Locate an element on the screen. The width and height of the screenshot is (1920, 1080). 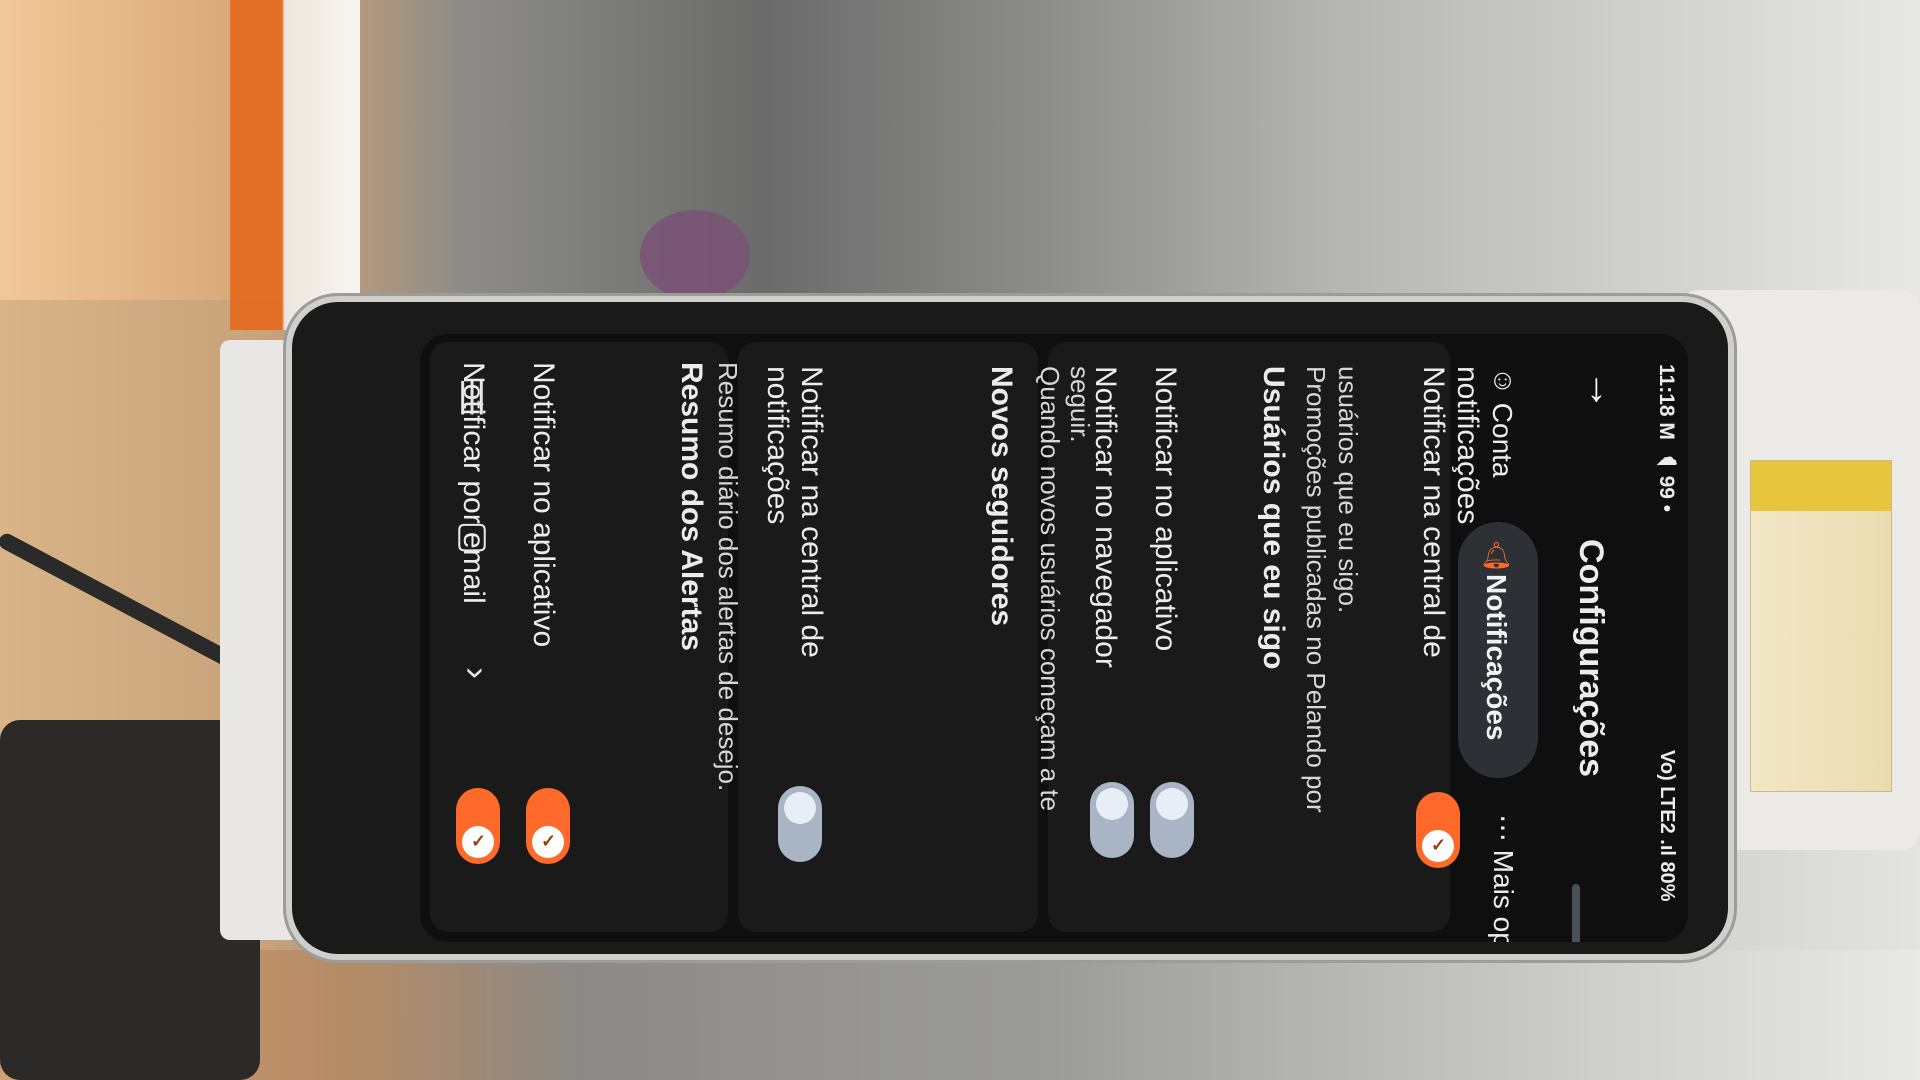
scroll-handle is located at coordinates (1576, 913).